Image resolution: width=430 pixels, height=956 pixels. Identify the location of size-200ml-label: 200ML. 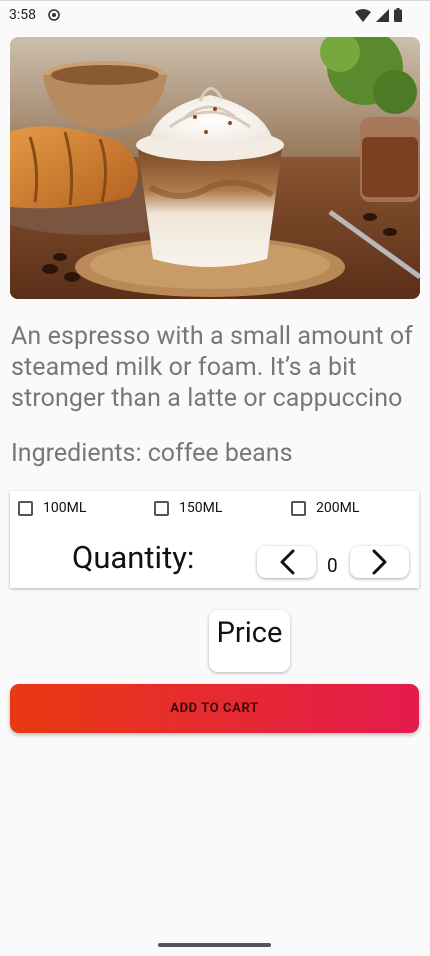
(338, 508).